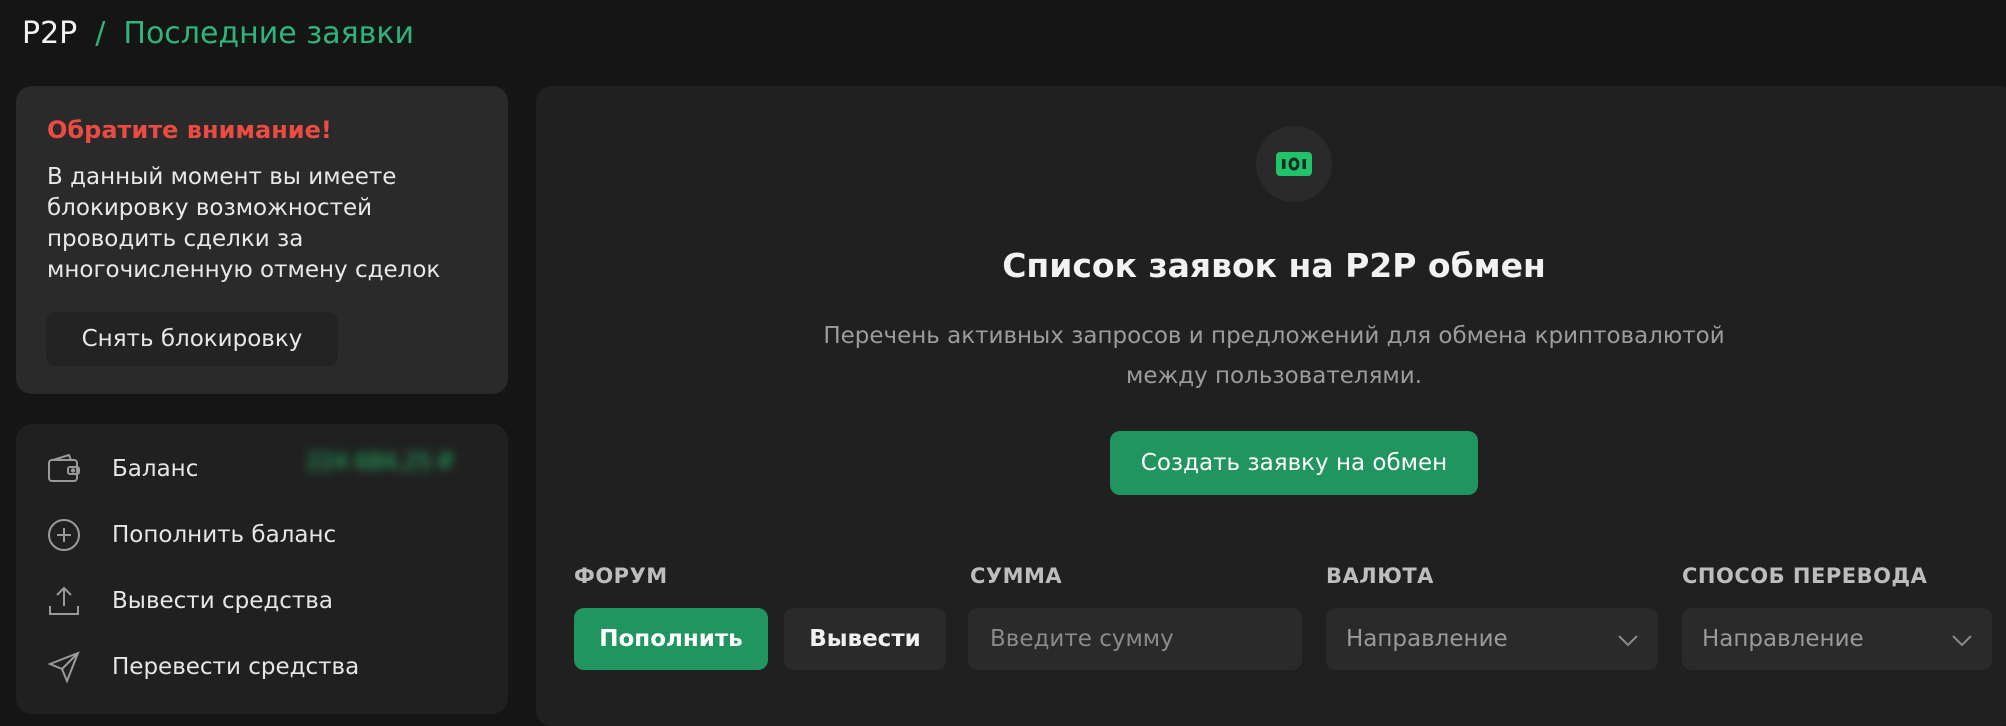 The image size is (2006, 726). Describe the element at coordinates (379, 462) in the screenshot. I see `balance-value: 224 684,25 ₽` at that location.